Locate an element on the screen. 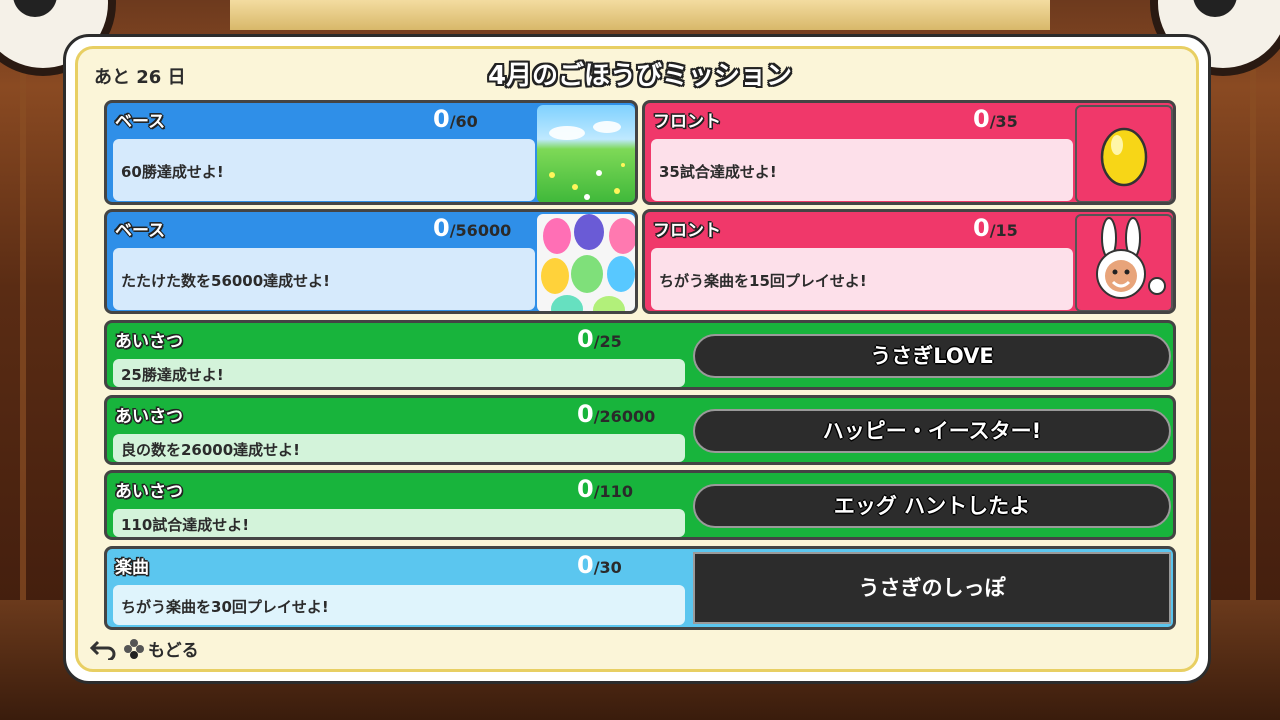  mission-progress: 0/30 is located at coordinates (599, 565).